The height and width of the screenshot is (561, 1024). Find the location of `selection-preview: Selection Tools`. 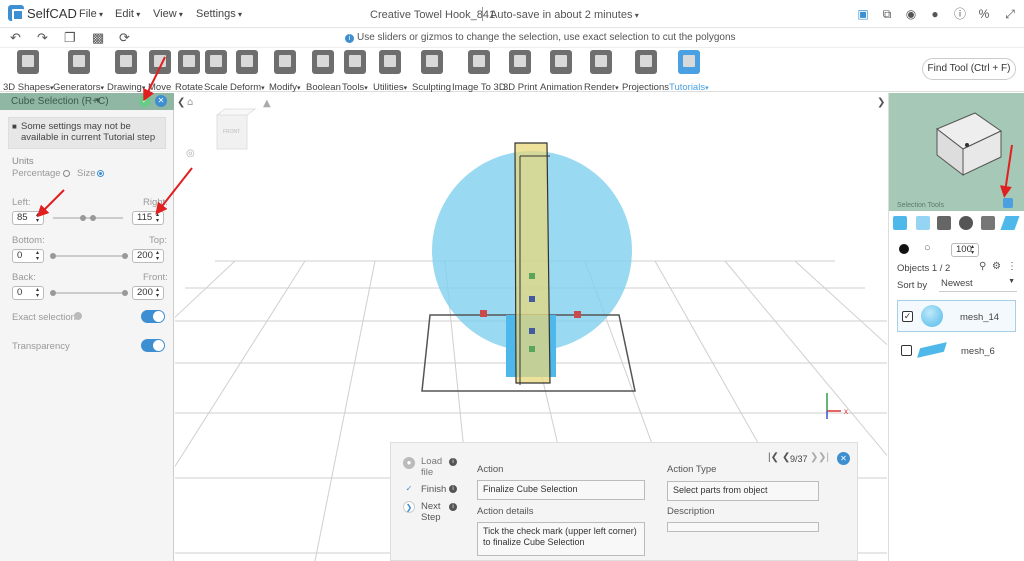

selection-preview: Selection Tools is located at coordinates (956, 152).